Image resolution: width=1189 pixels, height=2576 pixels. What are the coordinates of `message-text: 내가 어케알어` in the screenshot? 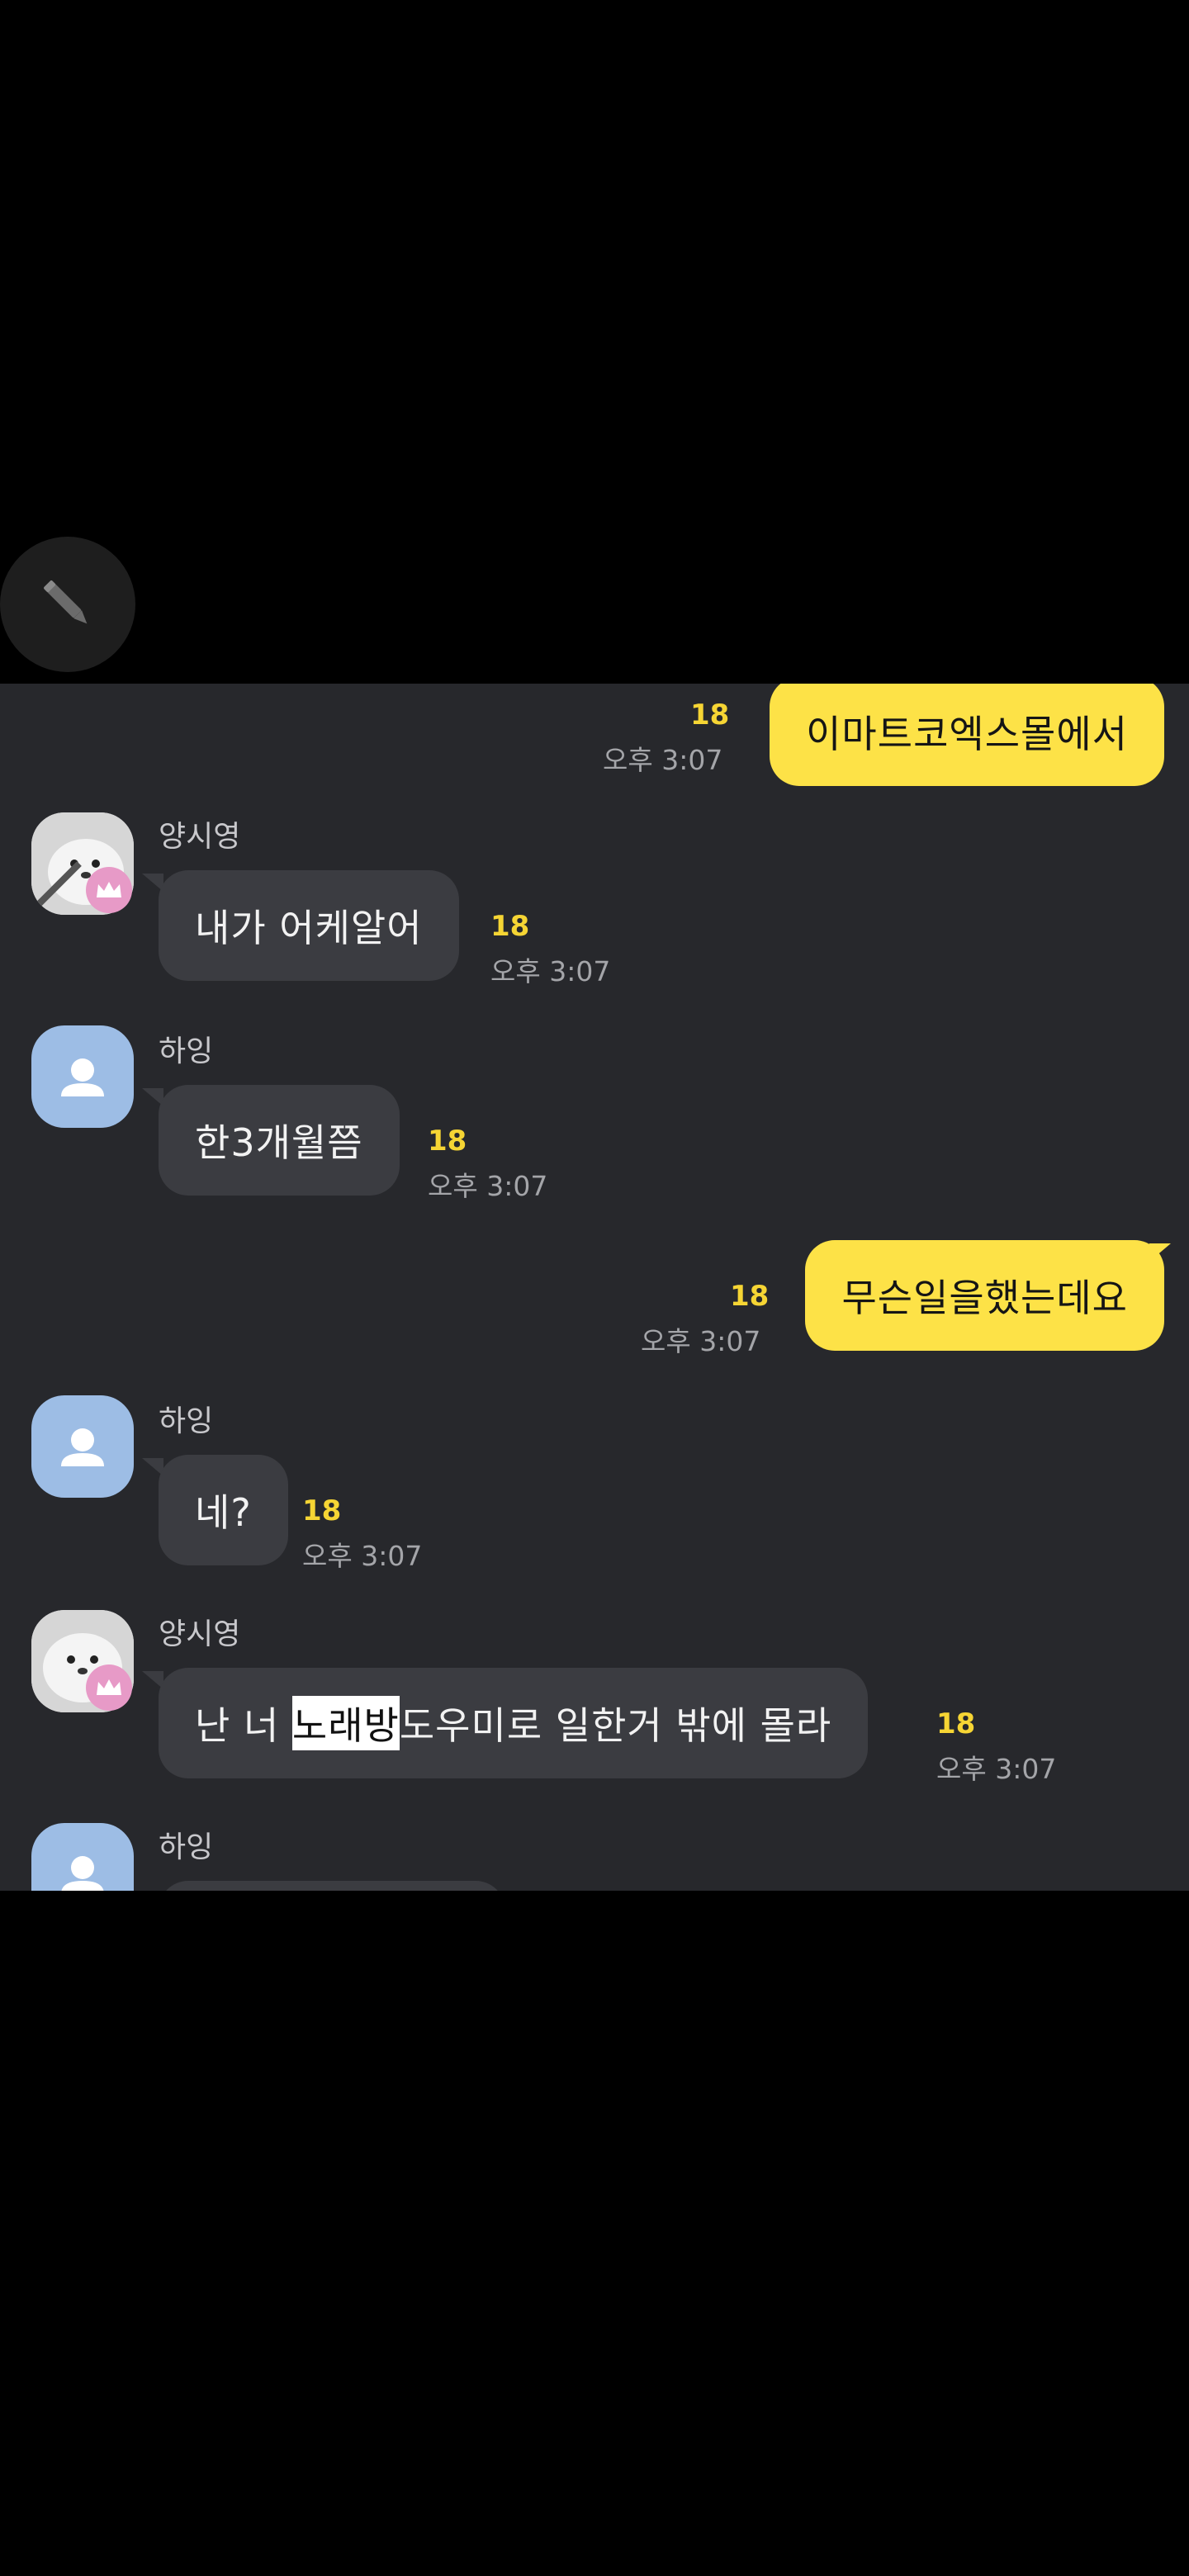 It's located at (309, 928).